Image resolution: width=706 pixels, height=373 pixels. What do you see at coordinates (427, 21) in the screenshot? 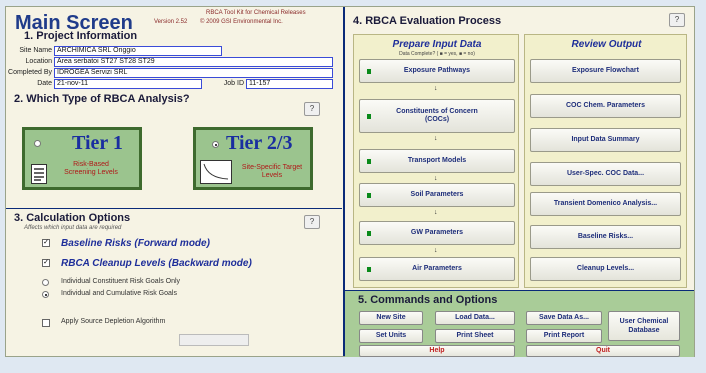
I see `section-eval-title: 4. RBCA Evaluation Process` at bounding box center [427, 21].